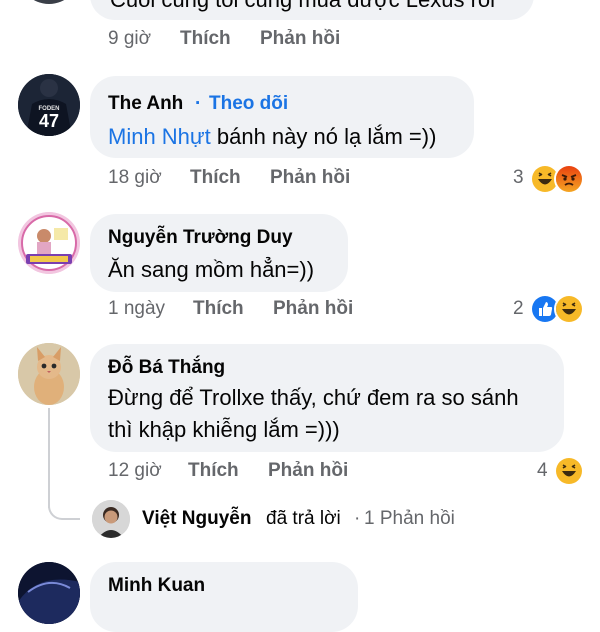  Describe the element at coordinates (145, 104) in the screenshot. I see `comment-author: The Anh` at that location.